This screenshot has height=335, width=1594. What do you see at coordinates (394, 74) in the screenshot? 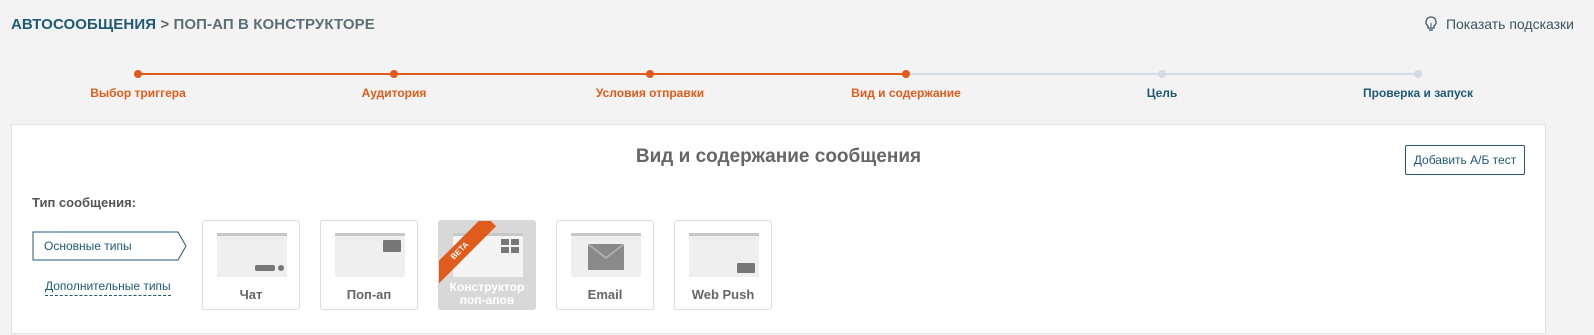
I see `step-dot-audience` at bounding box center [394, 74].